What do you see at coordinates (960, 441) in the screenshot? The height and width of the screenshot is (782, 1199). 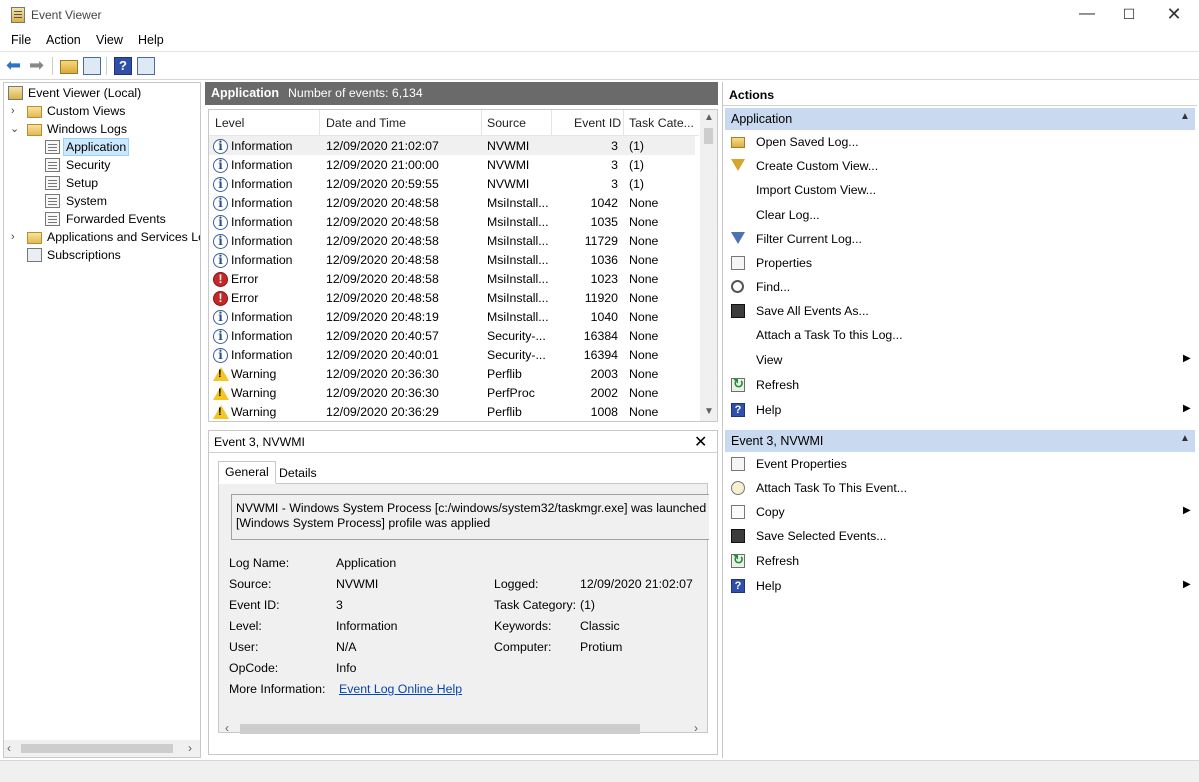 I see `actions-section-event: Event 3, NVWMI ▲` at bounding box center [960, 441].